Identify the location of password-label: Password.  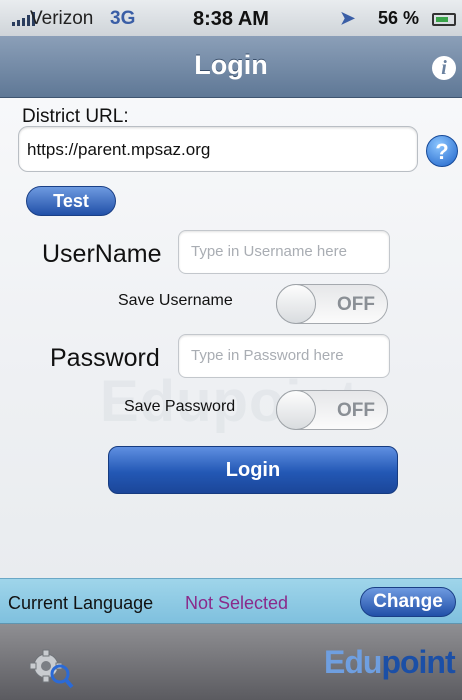
(105, 358).